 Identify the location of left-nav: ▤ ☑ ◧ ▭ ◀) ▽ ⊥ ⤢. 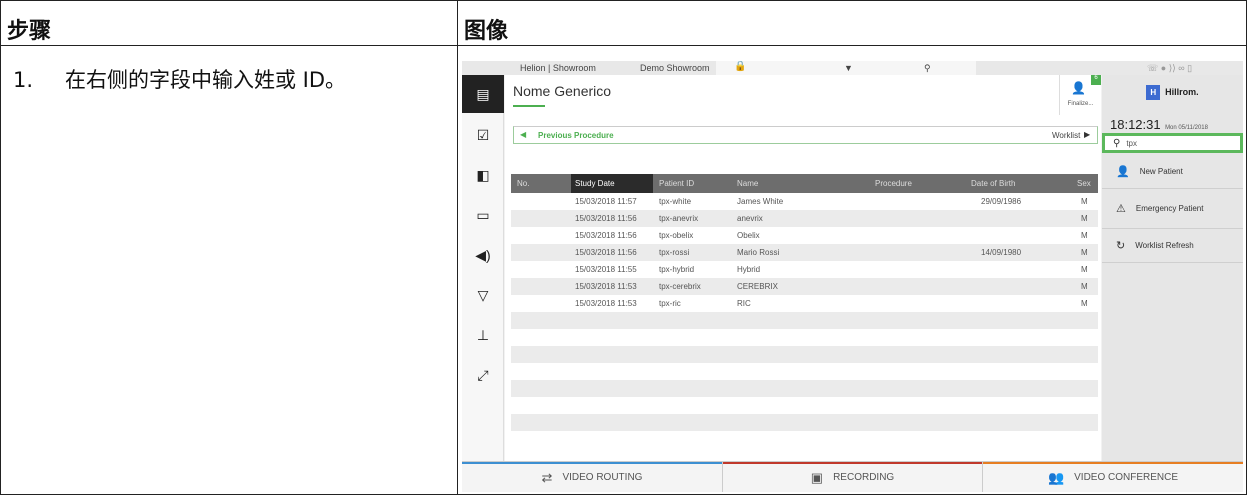
(483, 268).